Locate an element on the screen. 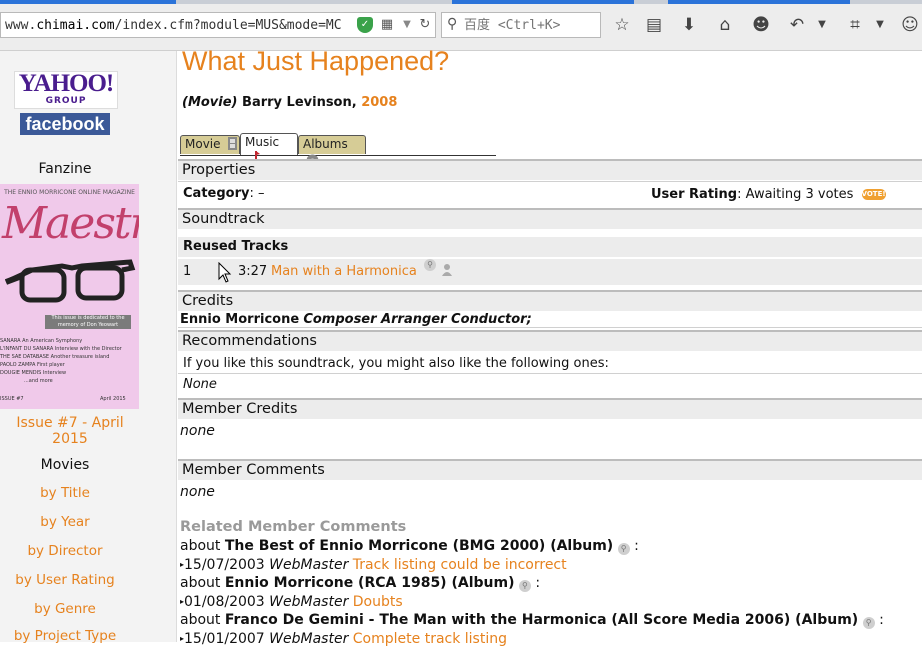  movies-by-title-link: by Title is located at coordinates (65, 493).